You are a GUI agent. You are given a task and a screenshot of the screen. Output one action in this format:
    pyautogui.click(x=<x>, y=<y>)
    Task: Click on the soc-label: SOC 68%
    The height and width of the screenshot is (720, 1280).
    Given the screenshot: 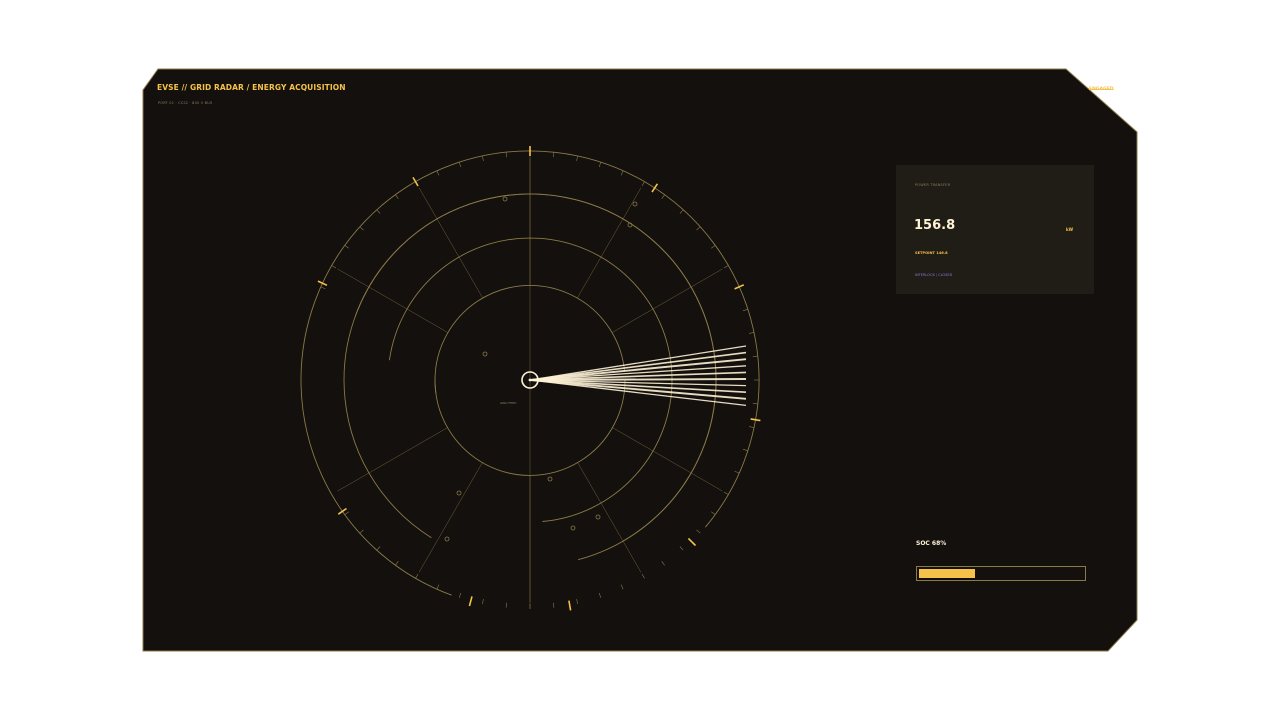 What is the action you would take?
    pyautogui.click(x=931, y=543)
    